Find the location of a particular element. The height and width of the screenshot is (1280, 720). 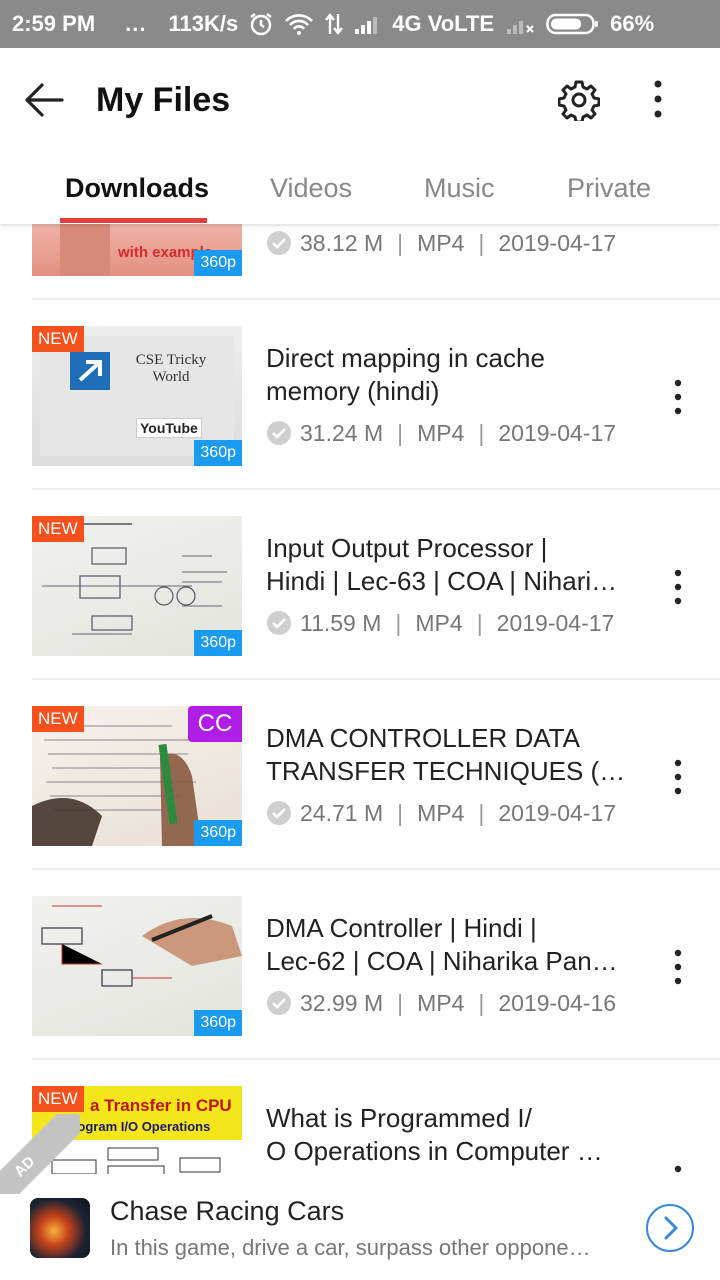

video-thumbnail: NEW CC 360p is located at coordinates (137, 776).